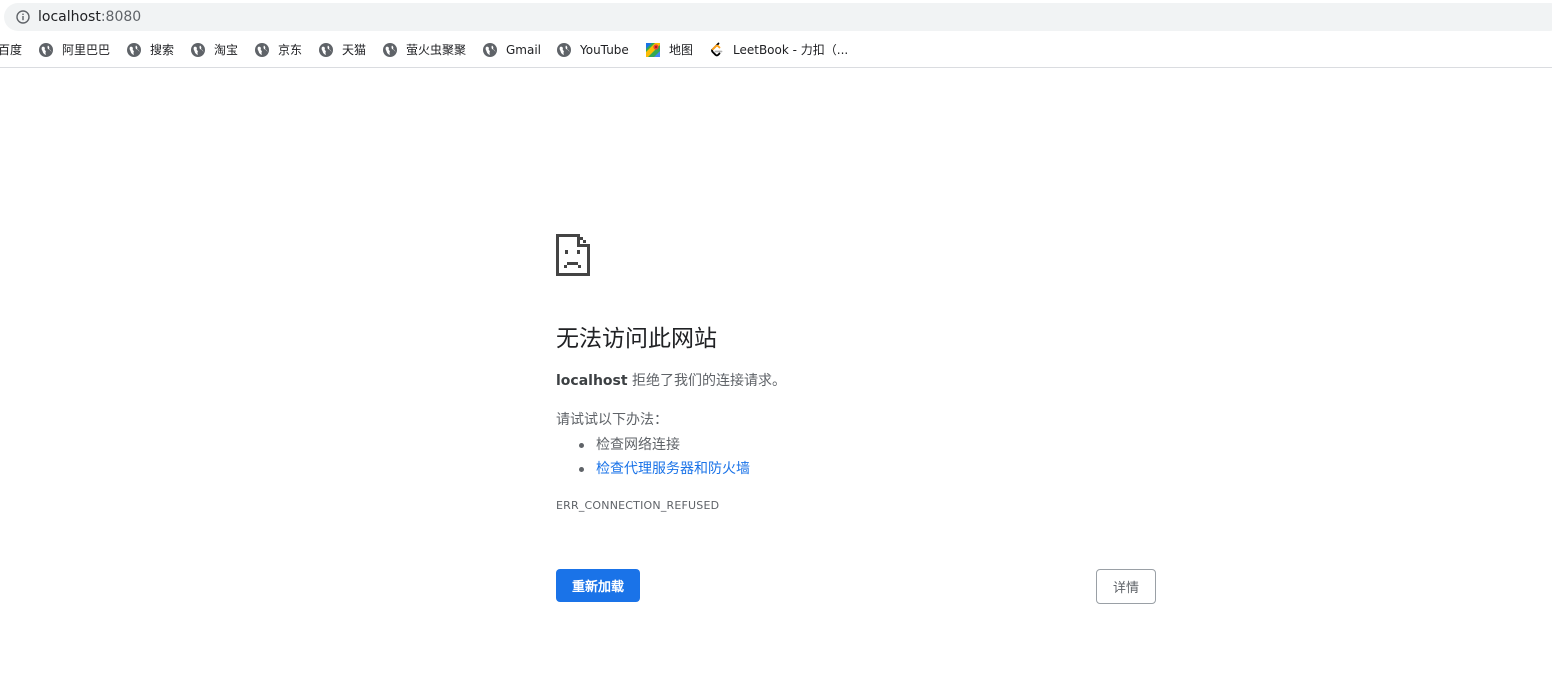 The width and height of the screenshot is (1552, 675). Describe the element at coordinates (354, 50) in the screenshot. I see `bookmark-label: 天猫` at that location.